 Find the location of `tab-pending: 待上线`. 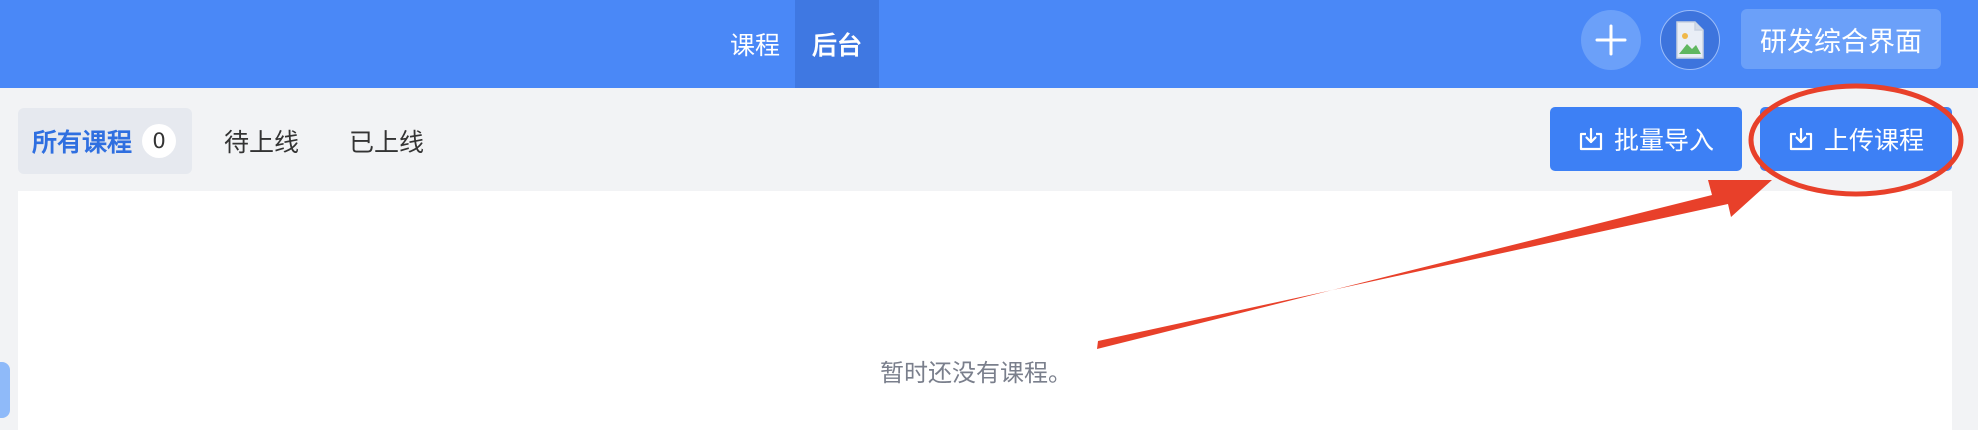

tab-pending: 待上线 is located at coordinates (261, 141).